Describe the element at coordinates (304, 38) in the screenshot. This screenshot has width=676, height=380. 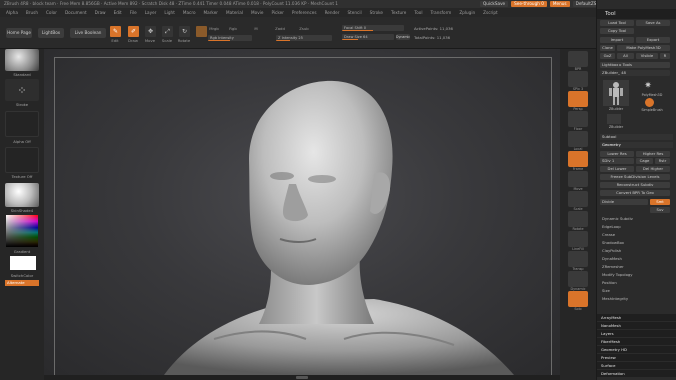
I see `z-intensity-slider: Z Intensity 25` at that location.